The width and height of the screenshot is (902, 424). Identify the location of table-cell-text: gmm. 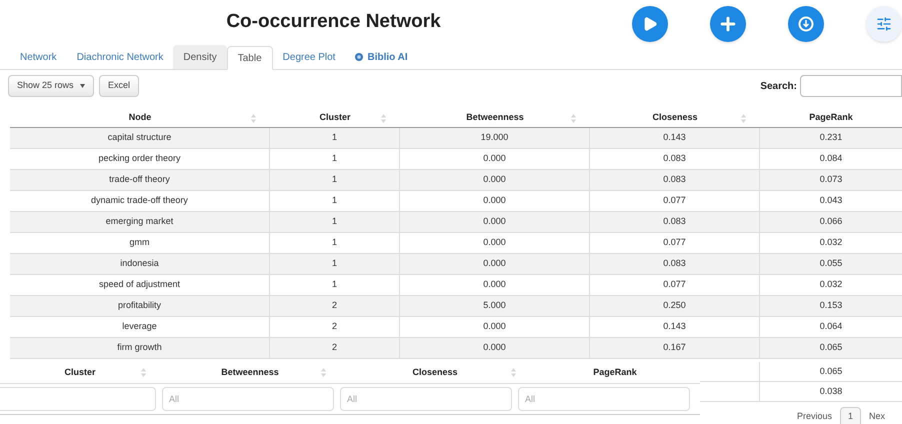
(140, 243).